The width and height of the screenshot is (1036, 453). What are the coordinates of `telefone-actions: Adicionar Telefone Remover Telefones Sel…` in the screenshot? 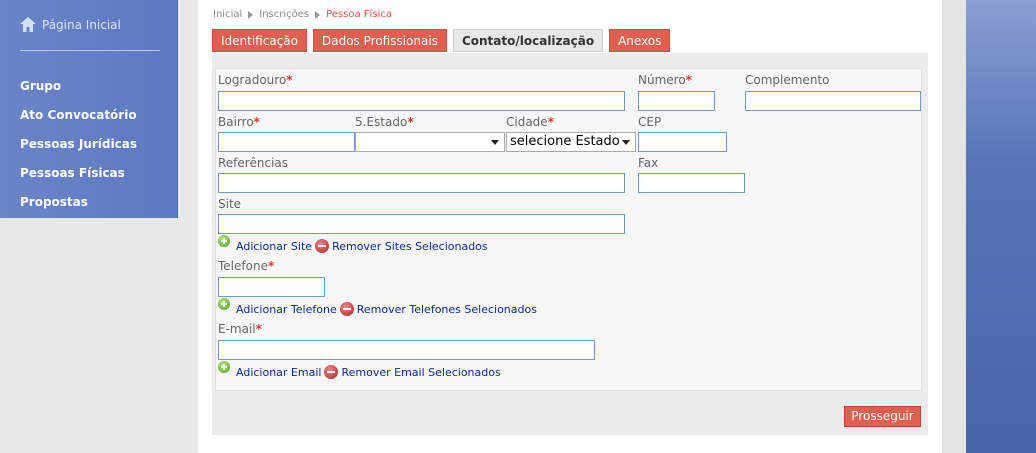 It's located at (386, 309).